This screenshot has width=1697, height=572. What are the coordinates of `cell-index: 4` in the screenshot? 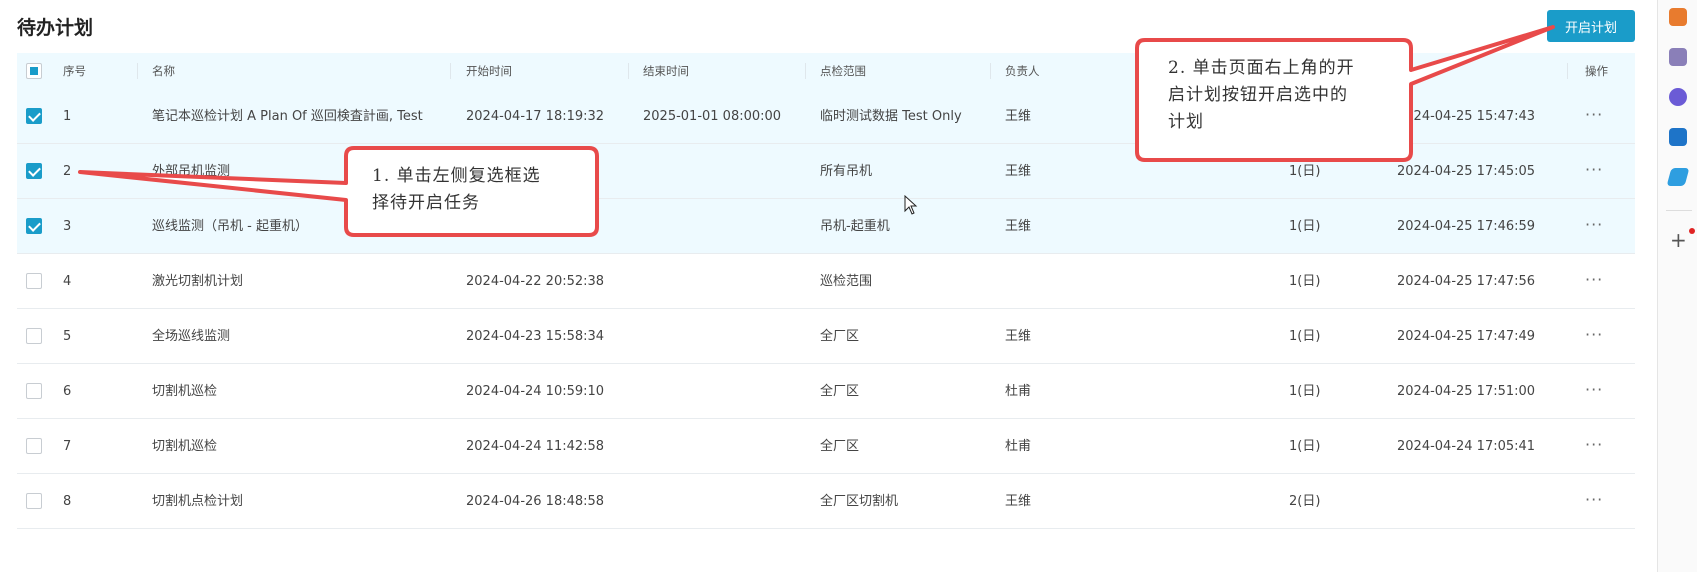 It's located at (67, 281).